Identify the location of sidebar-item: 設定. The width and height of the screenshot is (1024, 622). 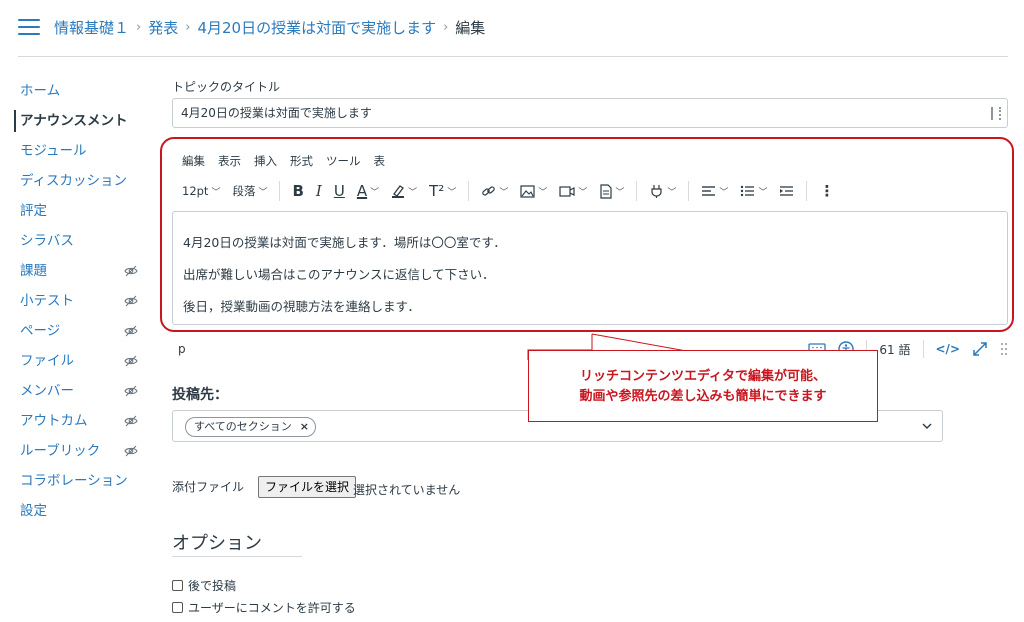
(75, 511).